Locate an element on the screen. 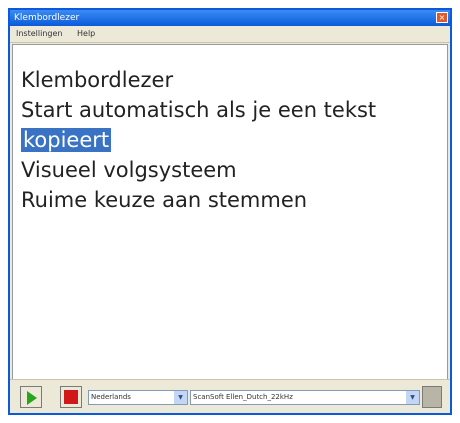 The image size is (460, 423). text-line: Start automatisch als je een tekst is located at coordinates (199, 110).